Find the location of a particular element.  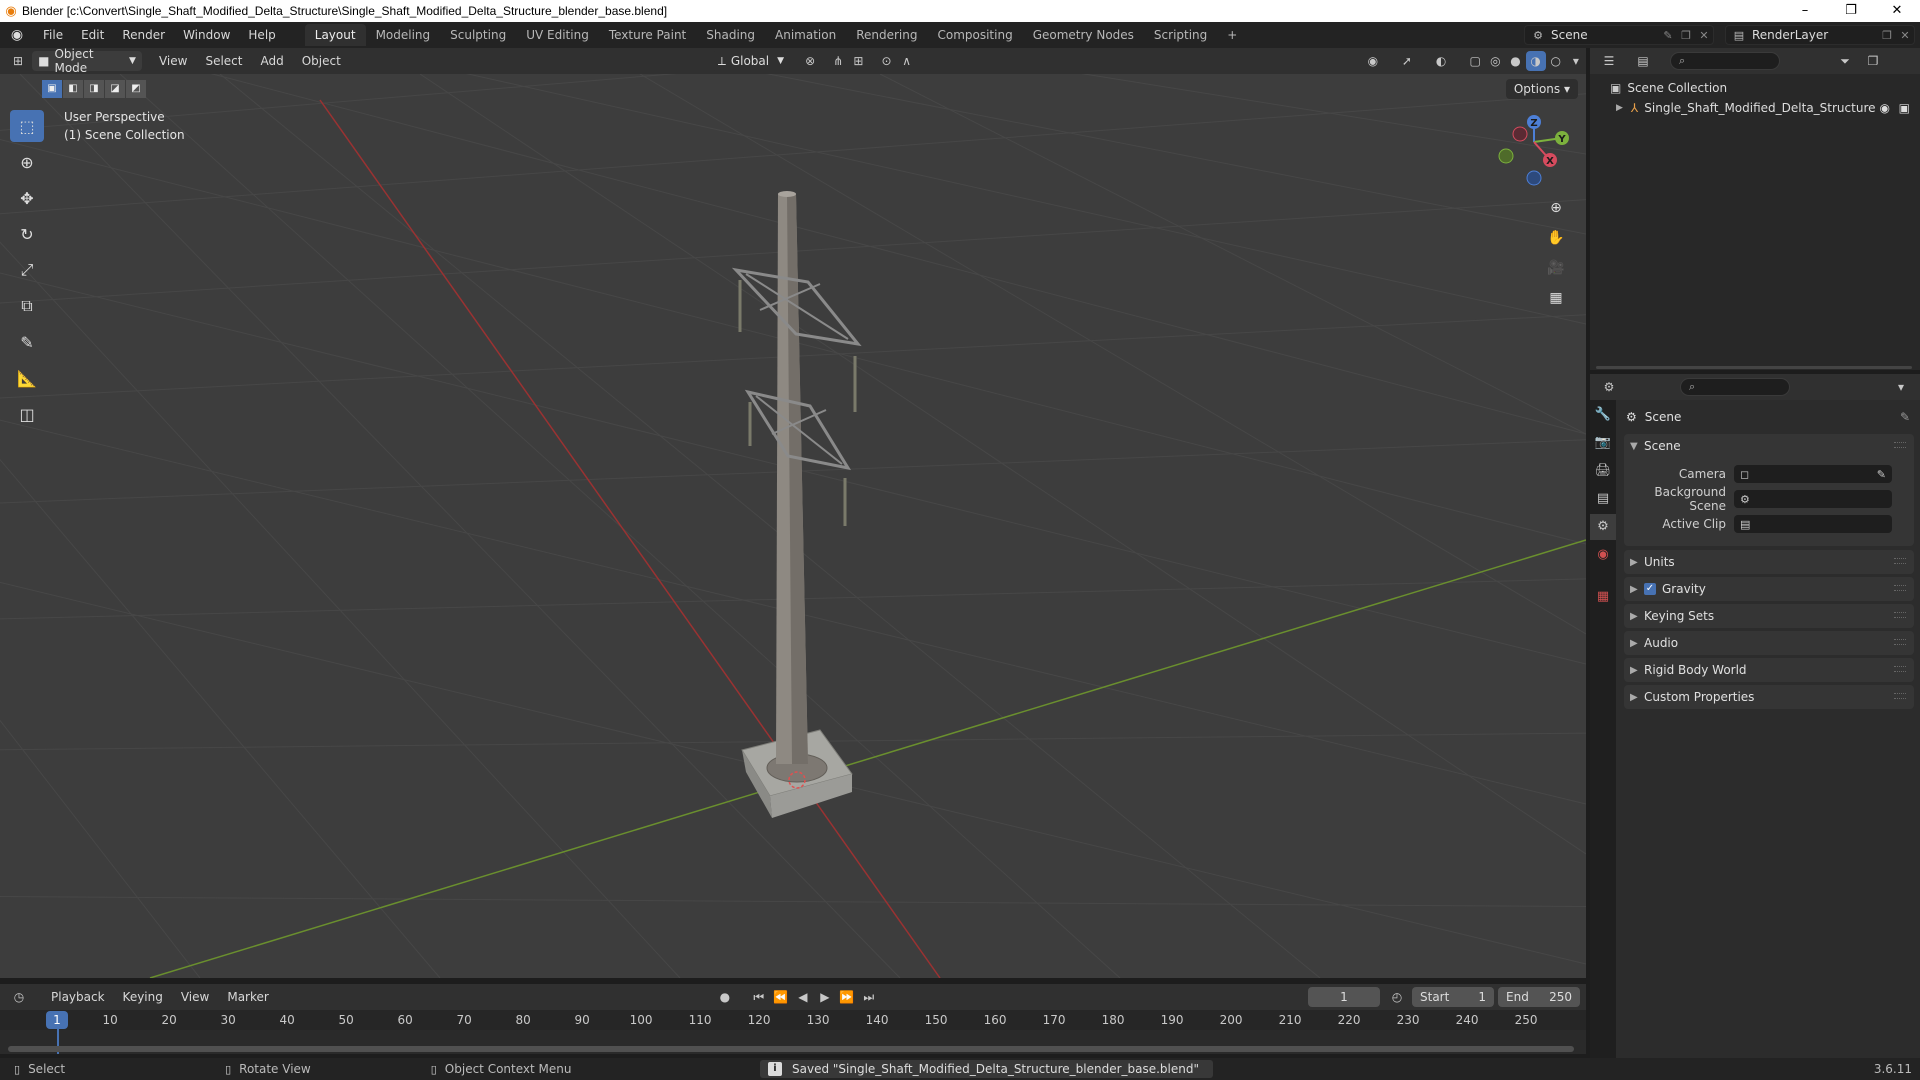

play-icon: ▶ is located at coordinates (825, 997).